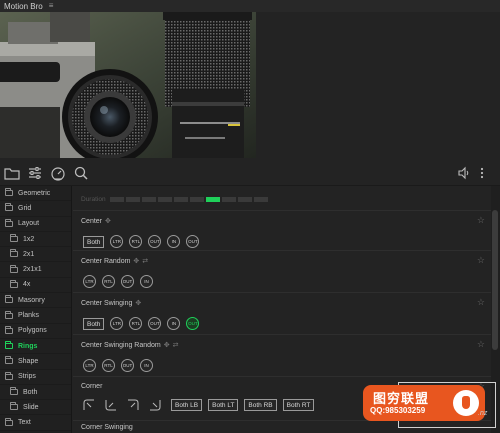 The image size is (500, 433). Describe the element at coordinates (35, 377) in the screenshot. I see `sidebar-item-strips: Strips` at that location.